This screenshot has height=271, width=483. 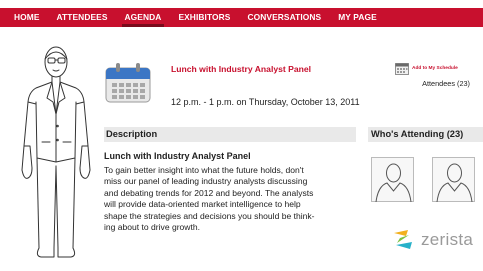 I want to click on description-subtitle: Lunch with Industry Analyst Panel, so click(x=177, y=156).